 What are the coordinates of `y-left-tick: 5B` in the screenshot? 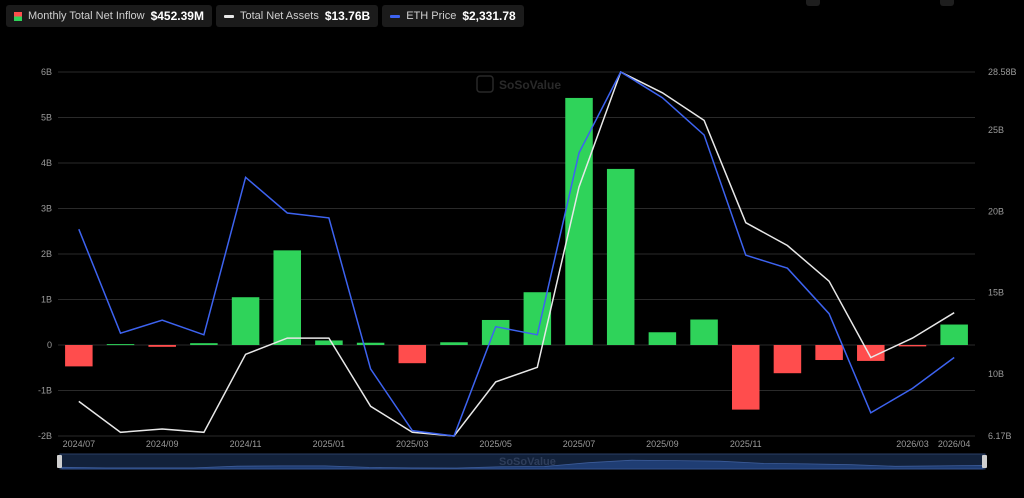 It's located at (46, 118).